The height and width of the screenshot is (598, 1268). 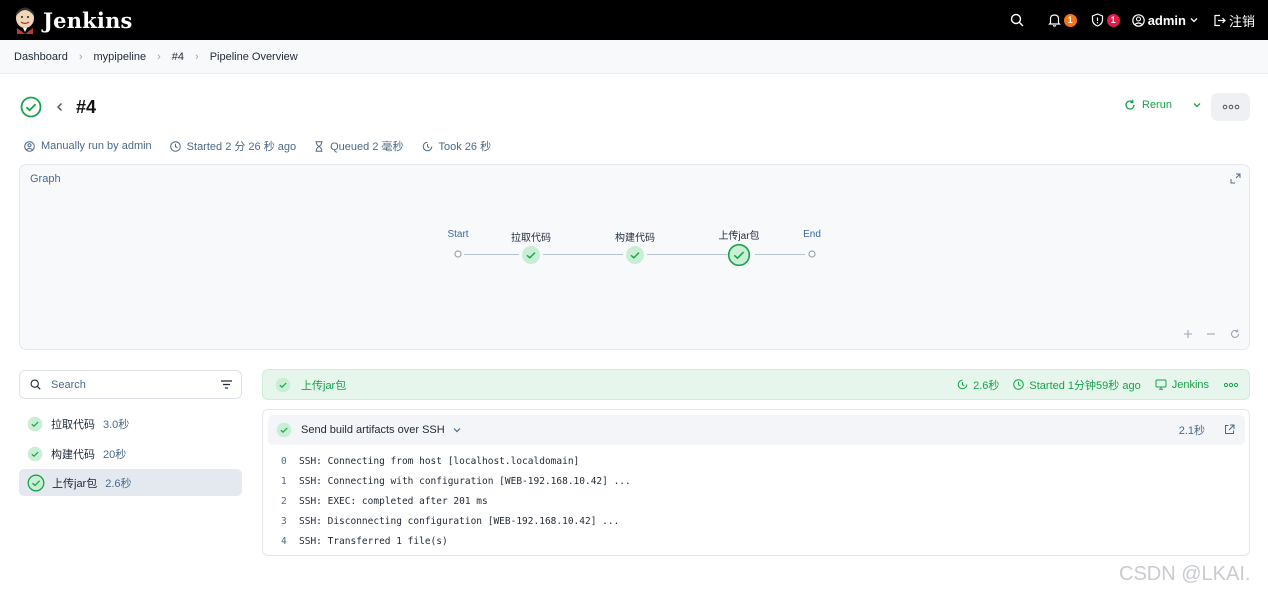 I want to click on breadcrumb-dashboard: Dashboard, so click(x=41, y=57).